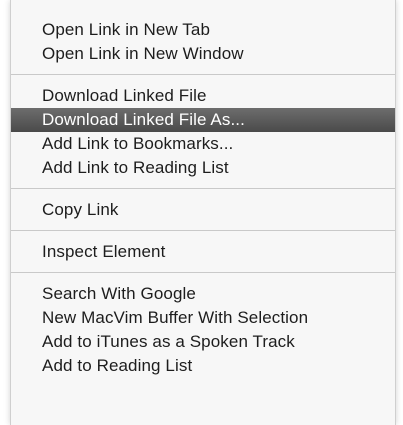 This screenshot has height=425, width=403. I want to click on menu-group-inspect: Inspect Element, so click(203, 252).